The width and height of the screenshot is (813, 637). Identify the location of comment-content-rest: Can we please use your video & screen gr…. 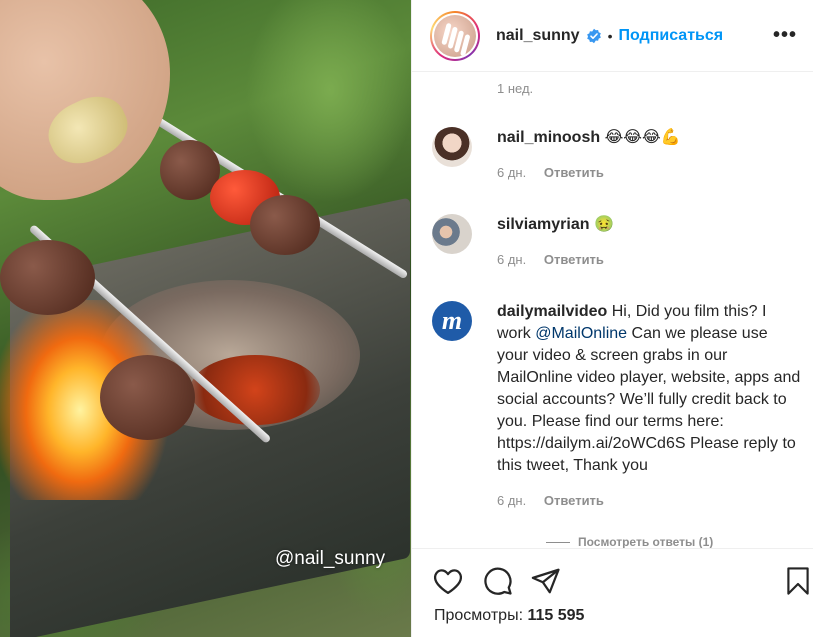
(649, 399).